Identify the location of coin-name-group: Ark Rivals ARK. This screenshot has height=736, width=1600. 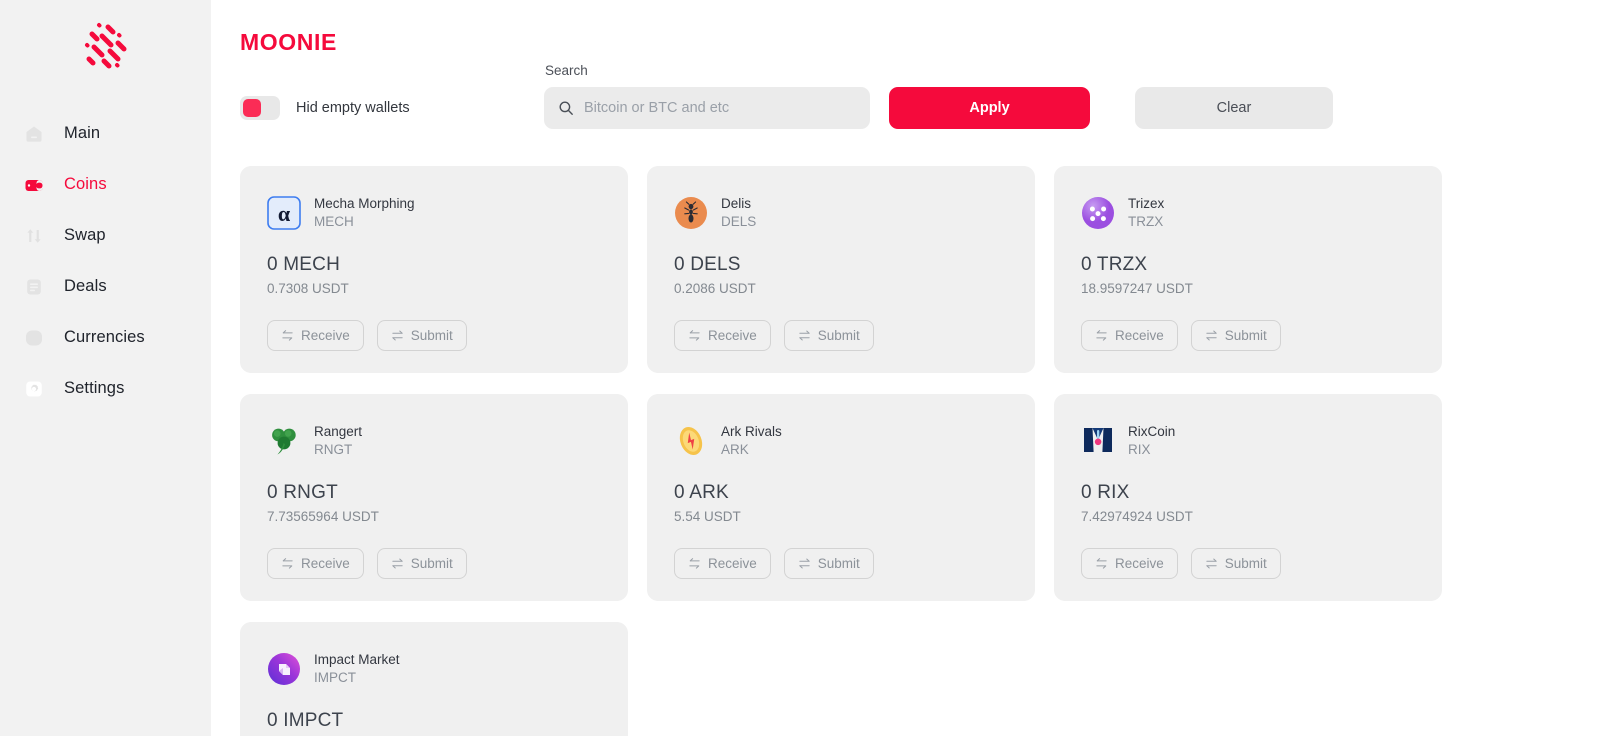
(751, 440).